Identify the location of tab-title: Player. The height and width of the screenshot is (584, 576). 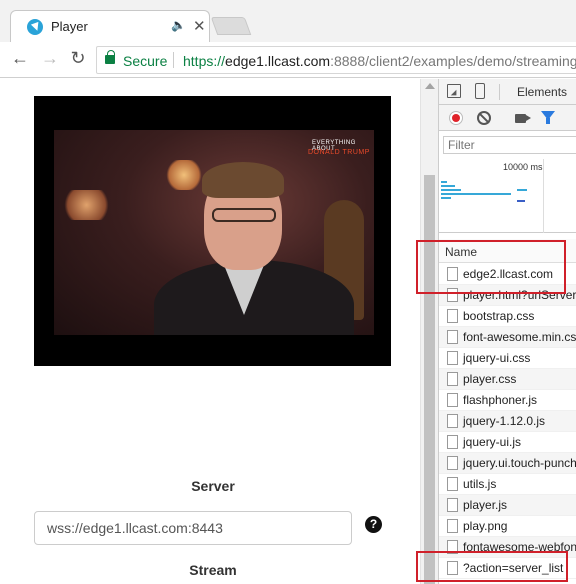
(69, 26).